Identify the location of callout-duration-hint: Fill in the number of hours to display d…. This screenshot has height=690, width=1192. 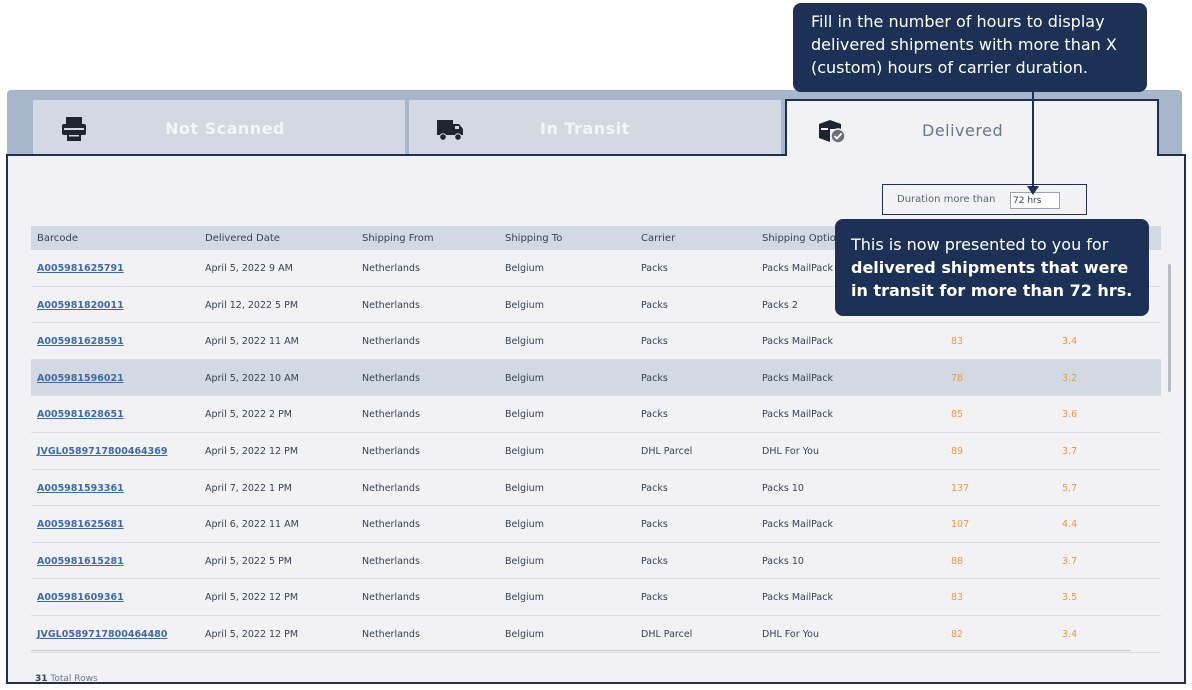
(970, 47).